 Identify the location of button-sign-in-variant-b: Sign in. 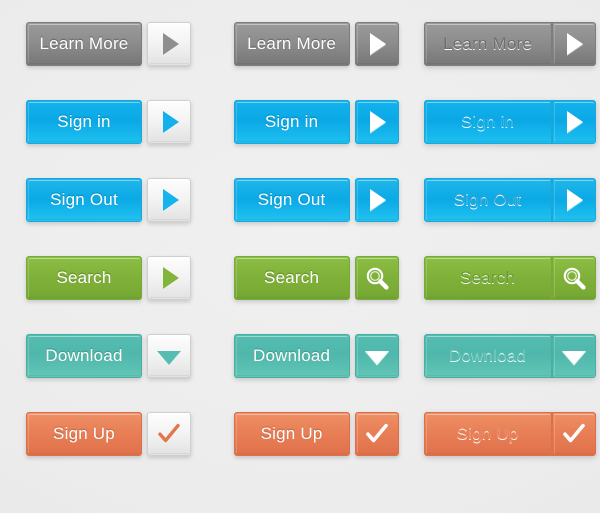
(316, 122).